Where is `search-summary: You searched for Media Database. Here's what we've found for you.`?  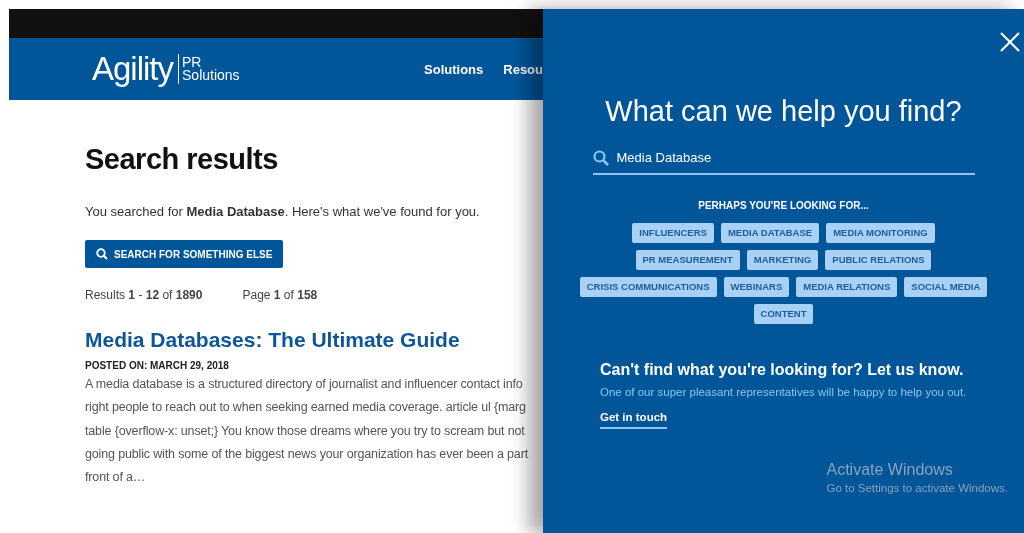
search-summary: You searched for Media Database. Here's what we've found for you. is located at coordinates (282, 211).